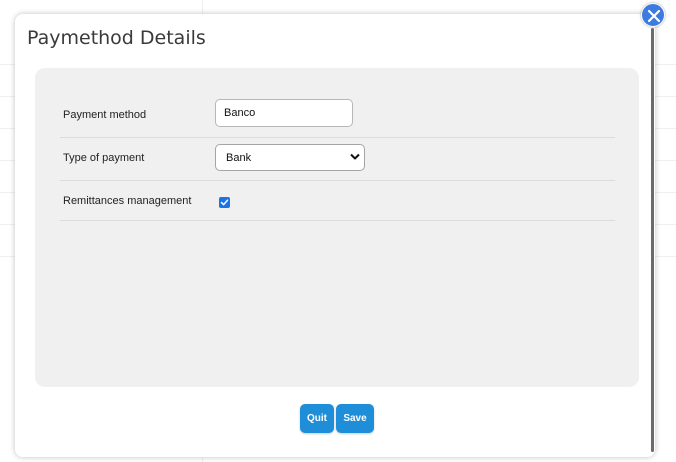 The width and height of the screenshot is (676, 462). Describe the element at coordinates (105, 115) in the screenshot. I see `payment-method-label: Payment method` at that location.